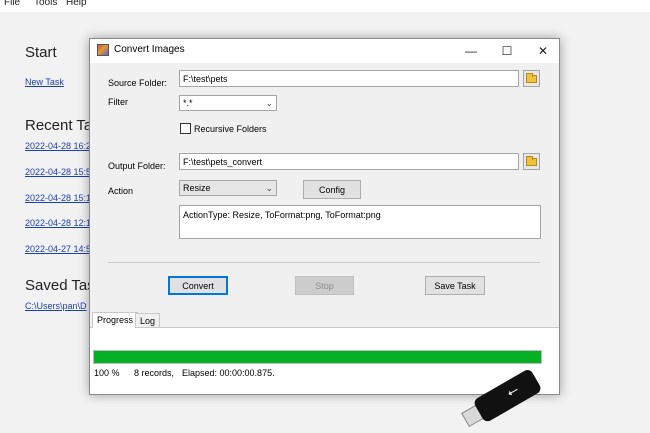 The image size is (650, 433). Describe the element at coordinates (188, 103) in the screenshot. I see `filter-value: *.*` at that location.